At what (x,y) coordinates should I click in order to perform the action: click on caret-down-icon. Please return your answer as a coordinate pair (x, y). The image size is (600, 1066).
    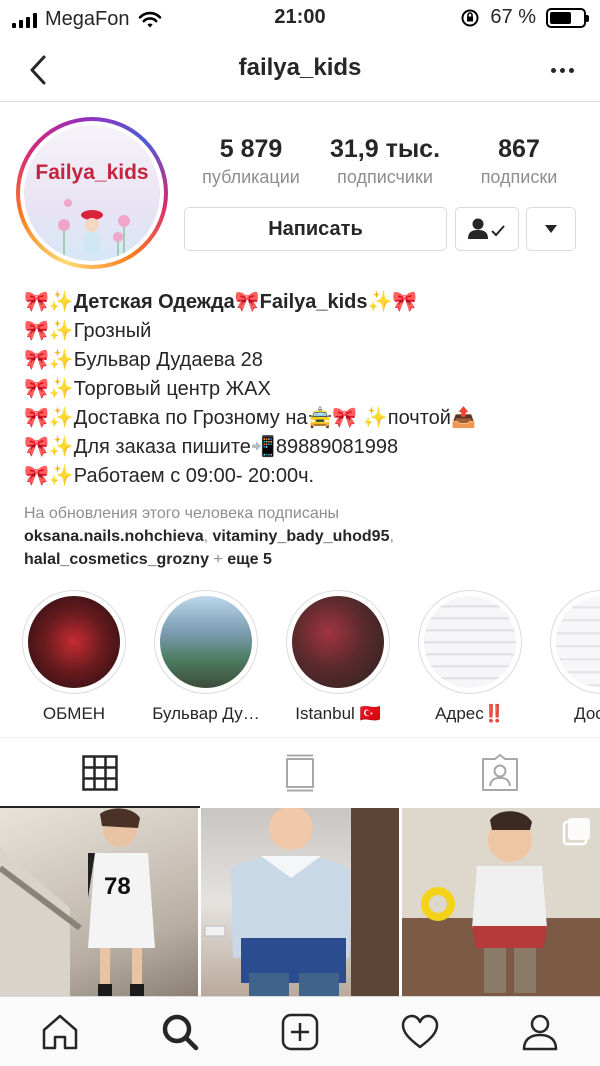
    Looking at the image, I should click on (551, 229).